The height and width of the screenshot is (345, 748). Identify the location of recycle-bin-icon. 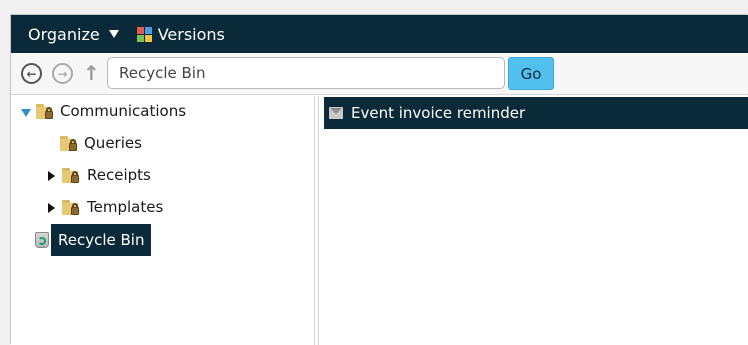
(42, 240).